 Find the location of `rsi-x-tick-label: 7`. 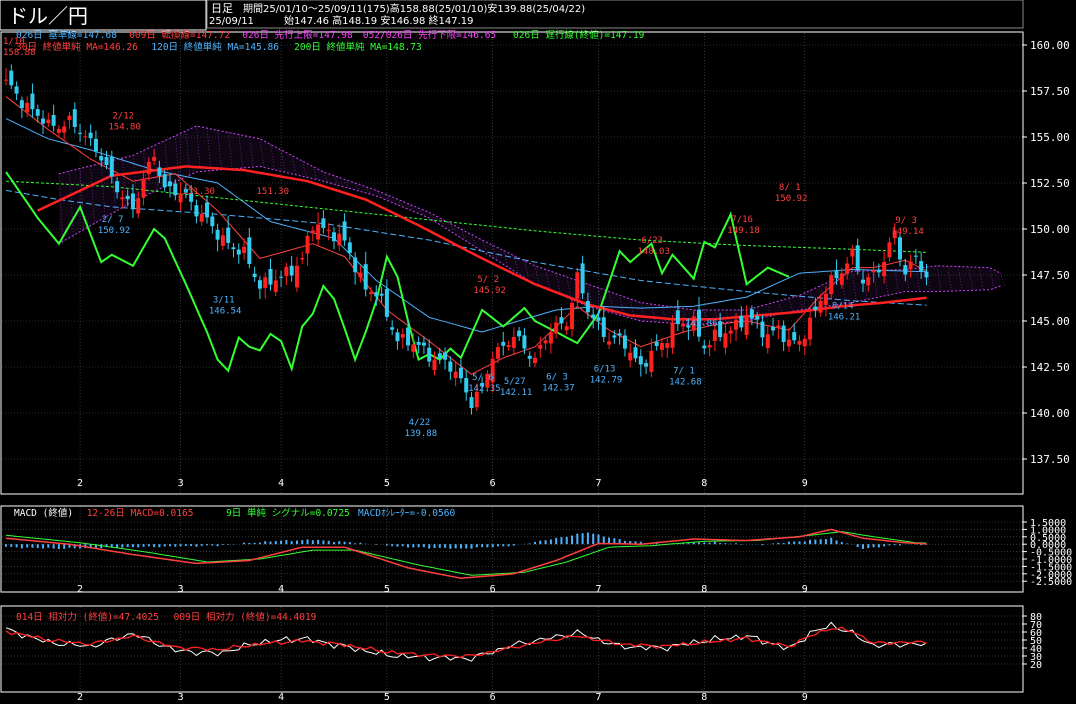

rsi-x-tick-label: 7 is located at coordinates (598, 697).